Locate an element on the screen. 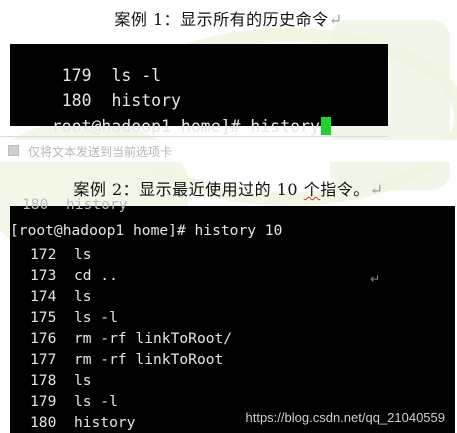 The image size is (457, 433). text-cursor is located at coordinates (325, 125).